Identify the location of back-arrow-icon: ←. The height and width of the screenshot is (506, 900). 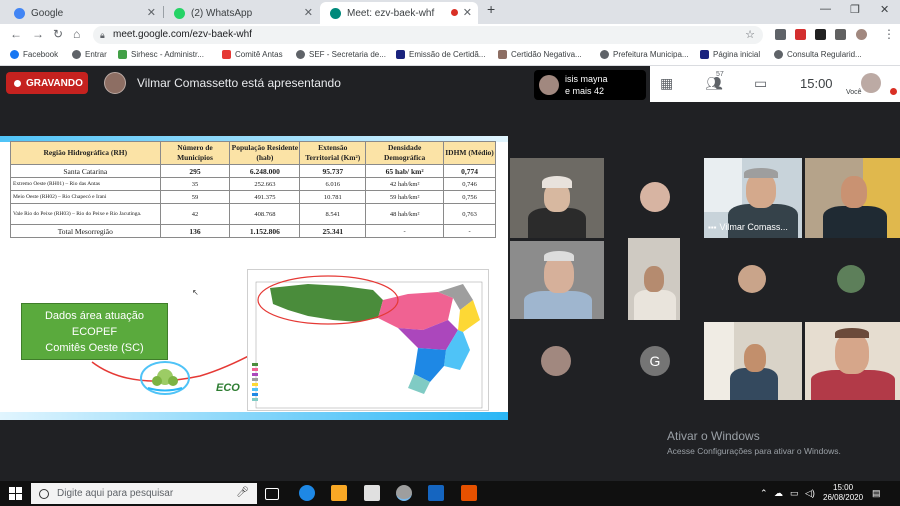
(16, 34).